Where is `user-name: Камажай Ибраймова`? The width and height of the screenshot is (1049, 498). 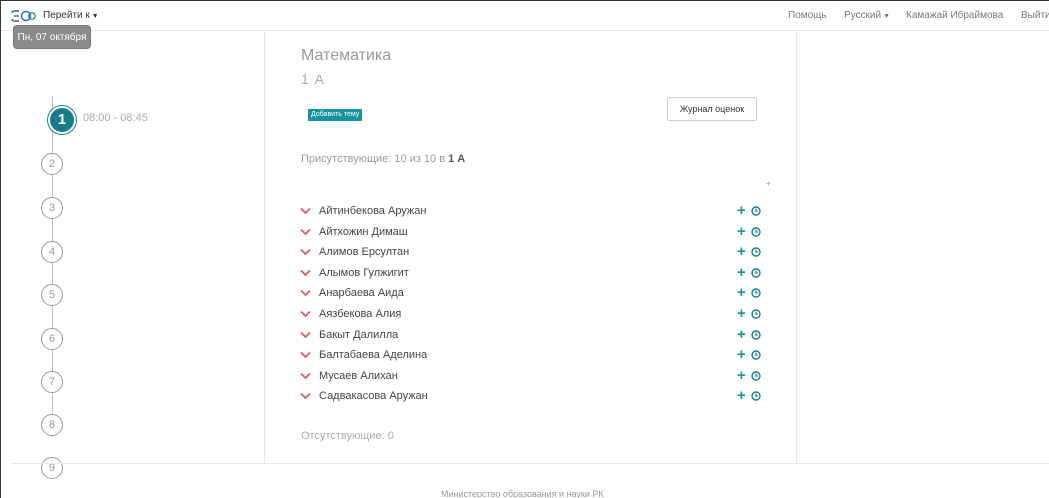
user-name: Камажай Ибраймова is located at coordinates (954, 15).